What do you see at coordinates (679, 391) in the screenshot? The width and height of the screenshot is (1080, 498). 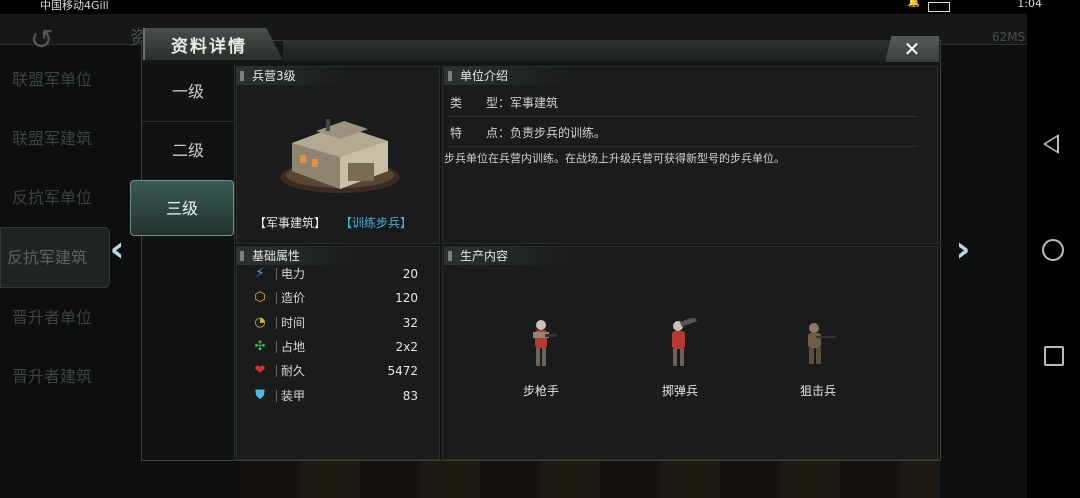 I see `unit-name: 掷弹兵` at bounding box center [679, 391].